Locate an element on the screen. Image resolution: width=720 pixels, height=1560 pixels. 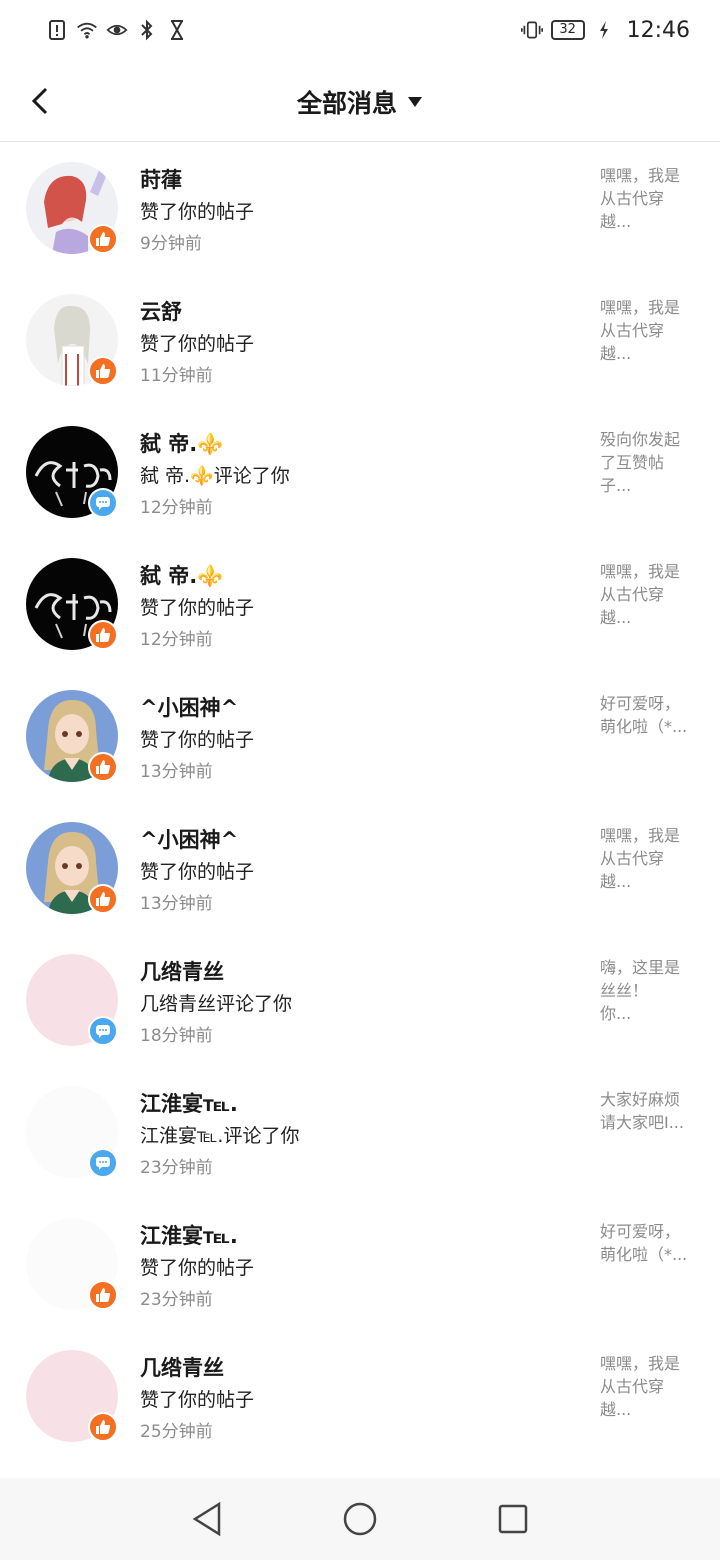
status-time: 12:46 is located at coordinates (658, 30).